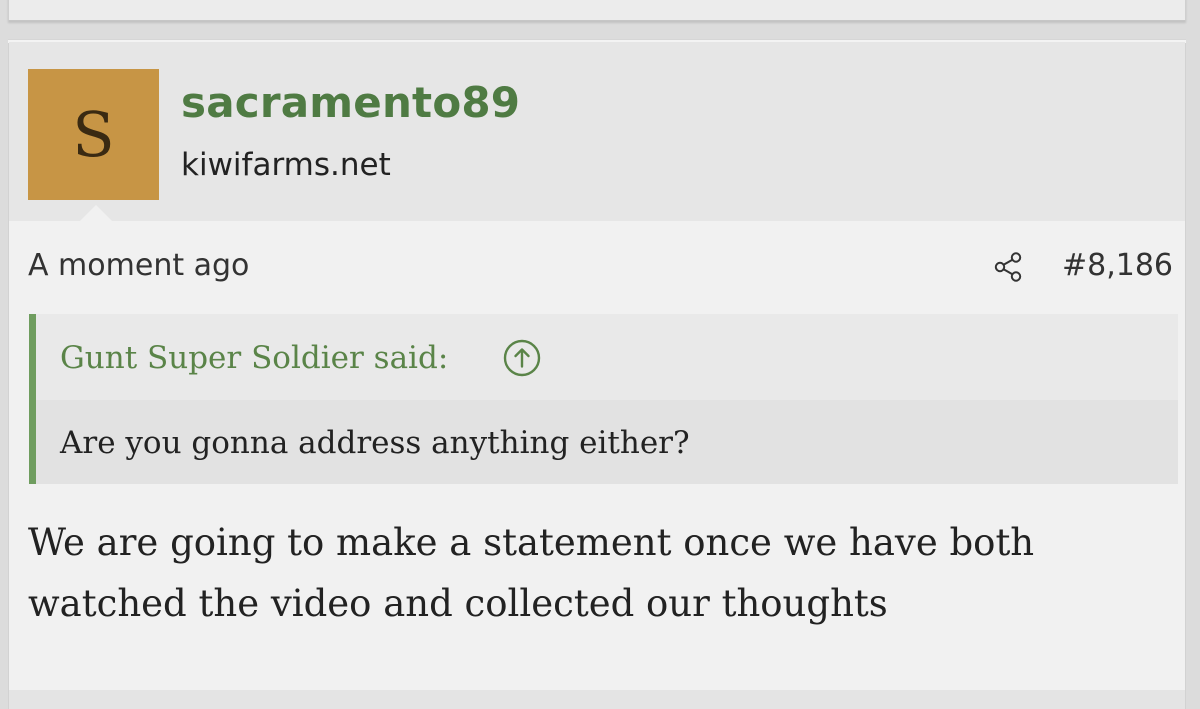 This screenshot has width=1200, height=709. What do you see at coordinates (350, 103) in the screenshot?
I see `username-link: sacramento89` at bounding box center [350, 103].